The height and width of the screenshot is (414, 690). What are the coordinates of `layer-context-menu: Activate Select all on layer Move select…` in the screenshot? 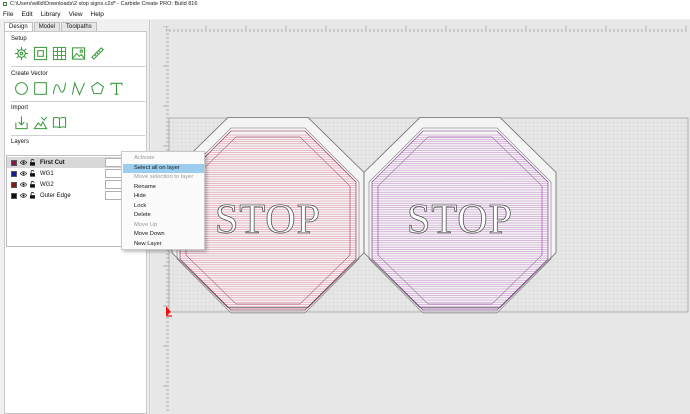 It's located at (163, 200).